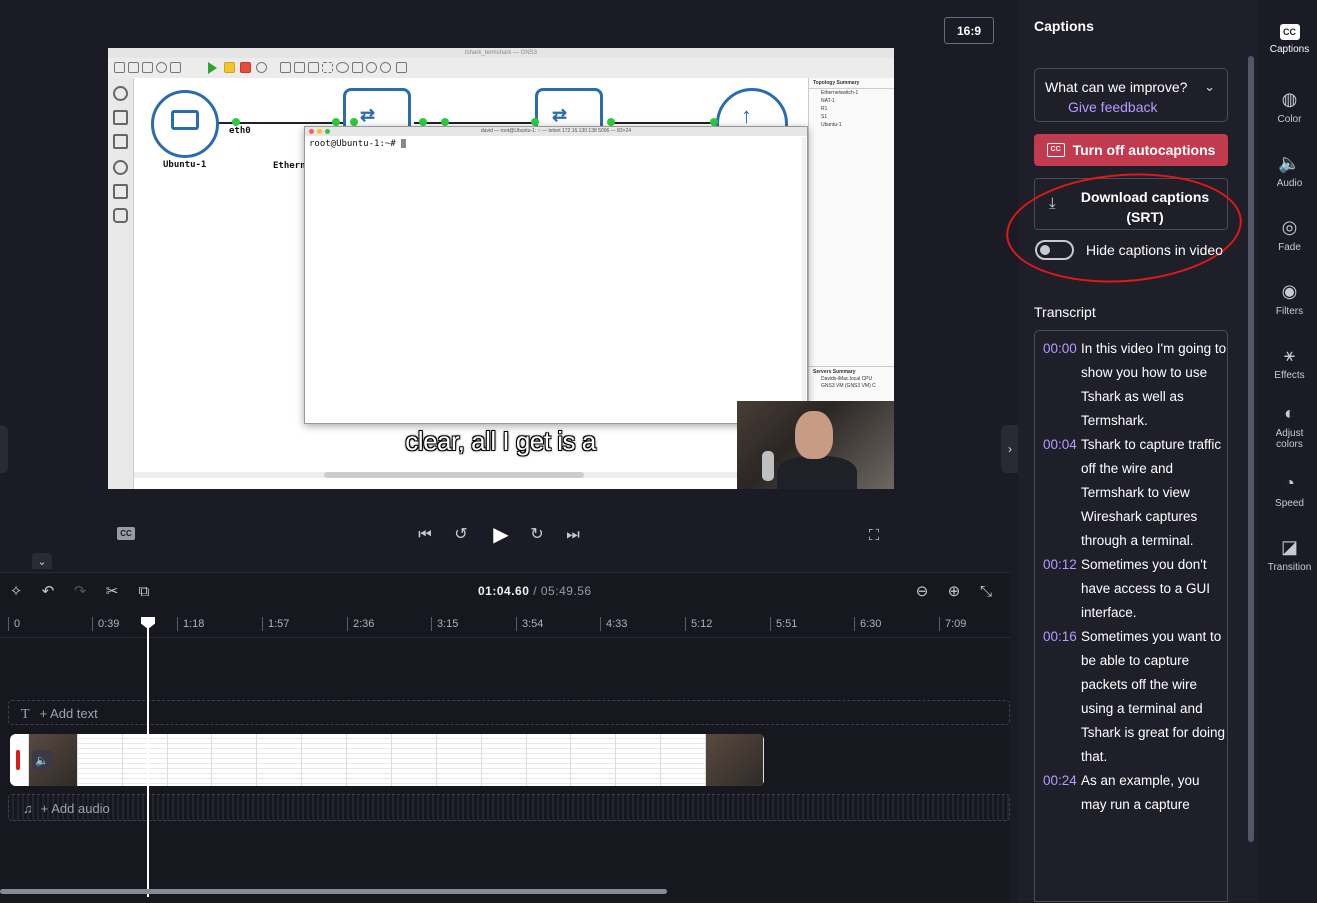  I want to click on give-feedback-link: Give feedback, so click(1113, 107).